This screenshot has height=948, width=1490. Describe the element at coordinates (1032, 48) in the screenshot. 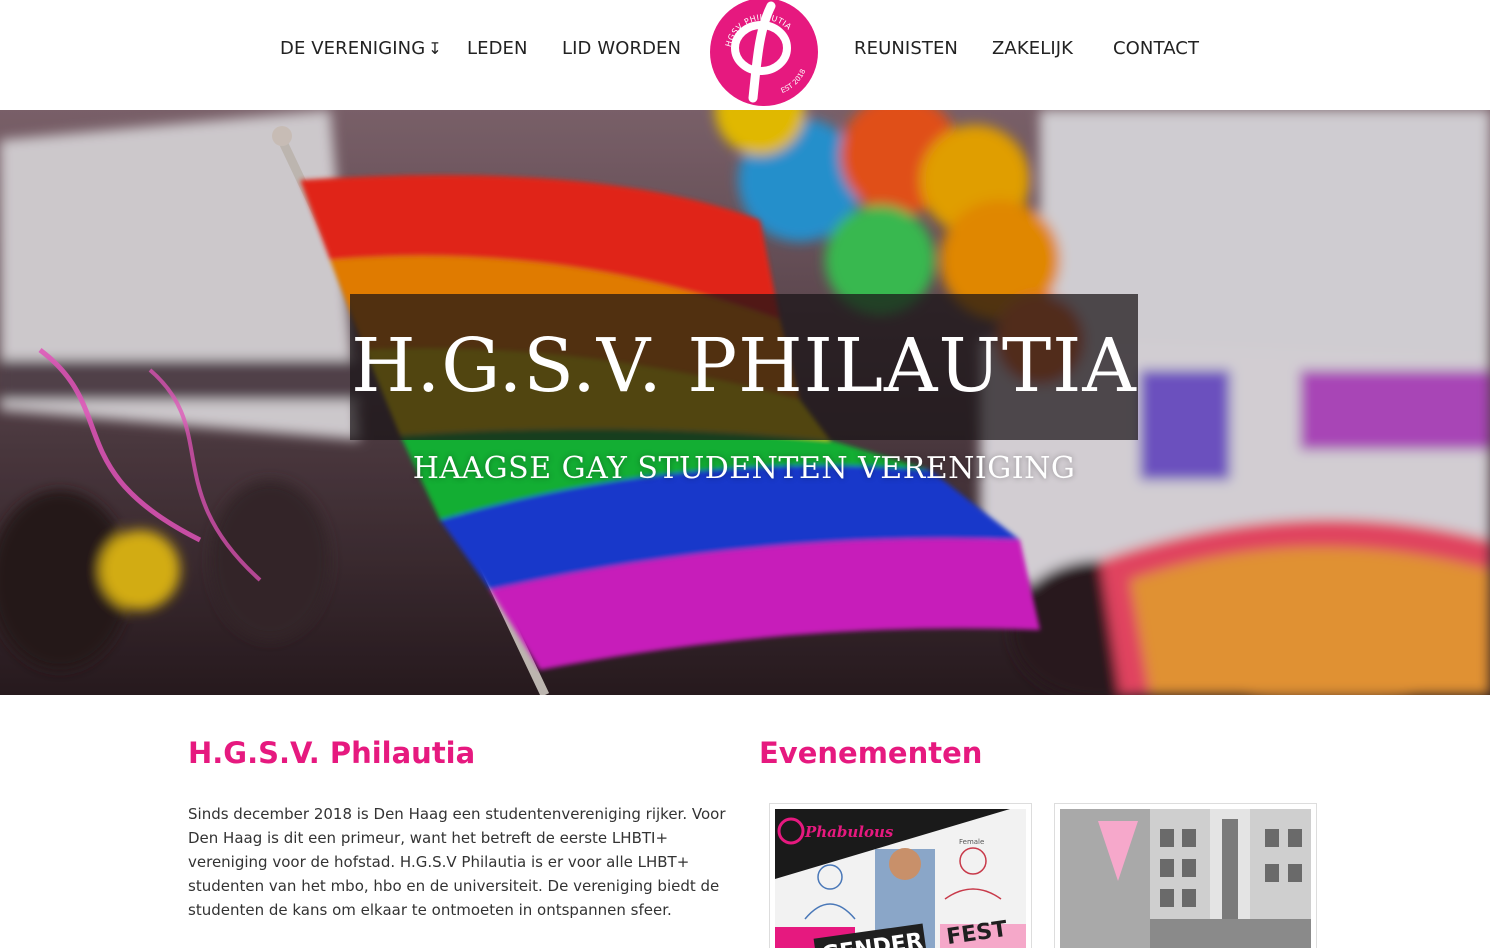

I see `nav-zakelijk: ZAKELIJK` at that location.